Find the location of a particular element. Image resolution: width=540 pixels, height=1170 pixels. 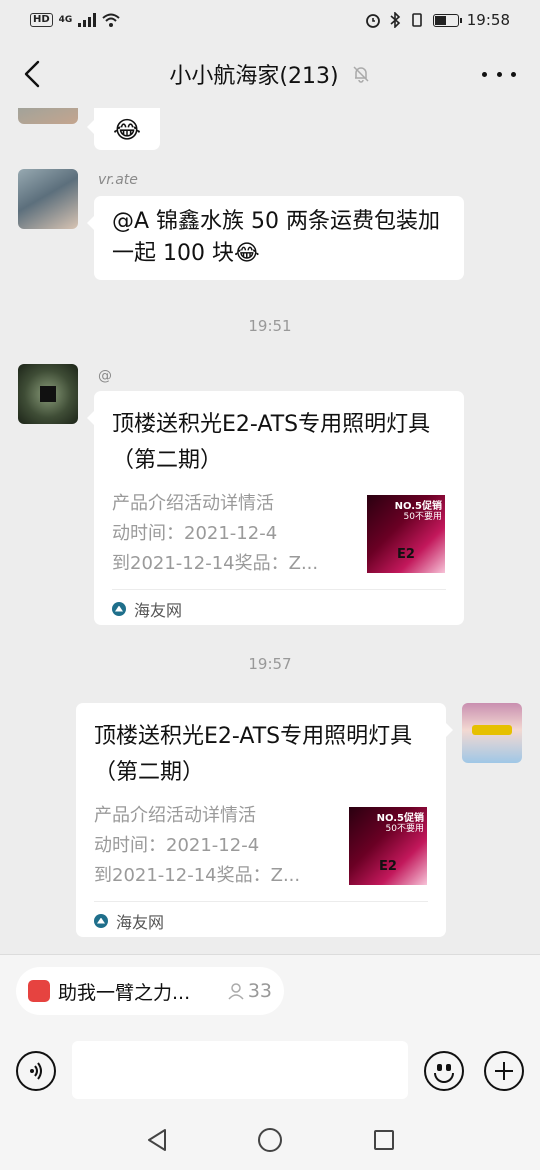

square-recent-icon is located at coordinates (384, 1140).